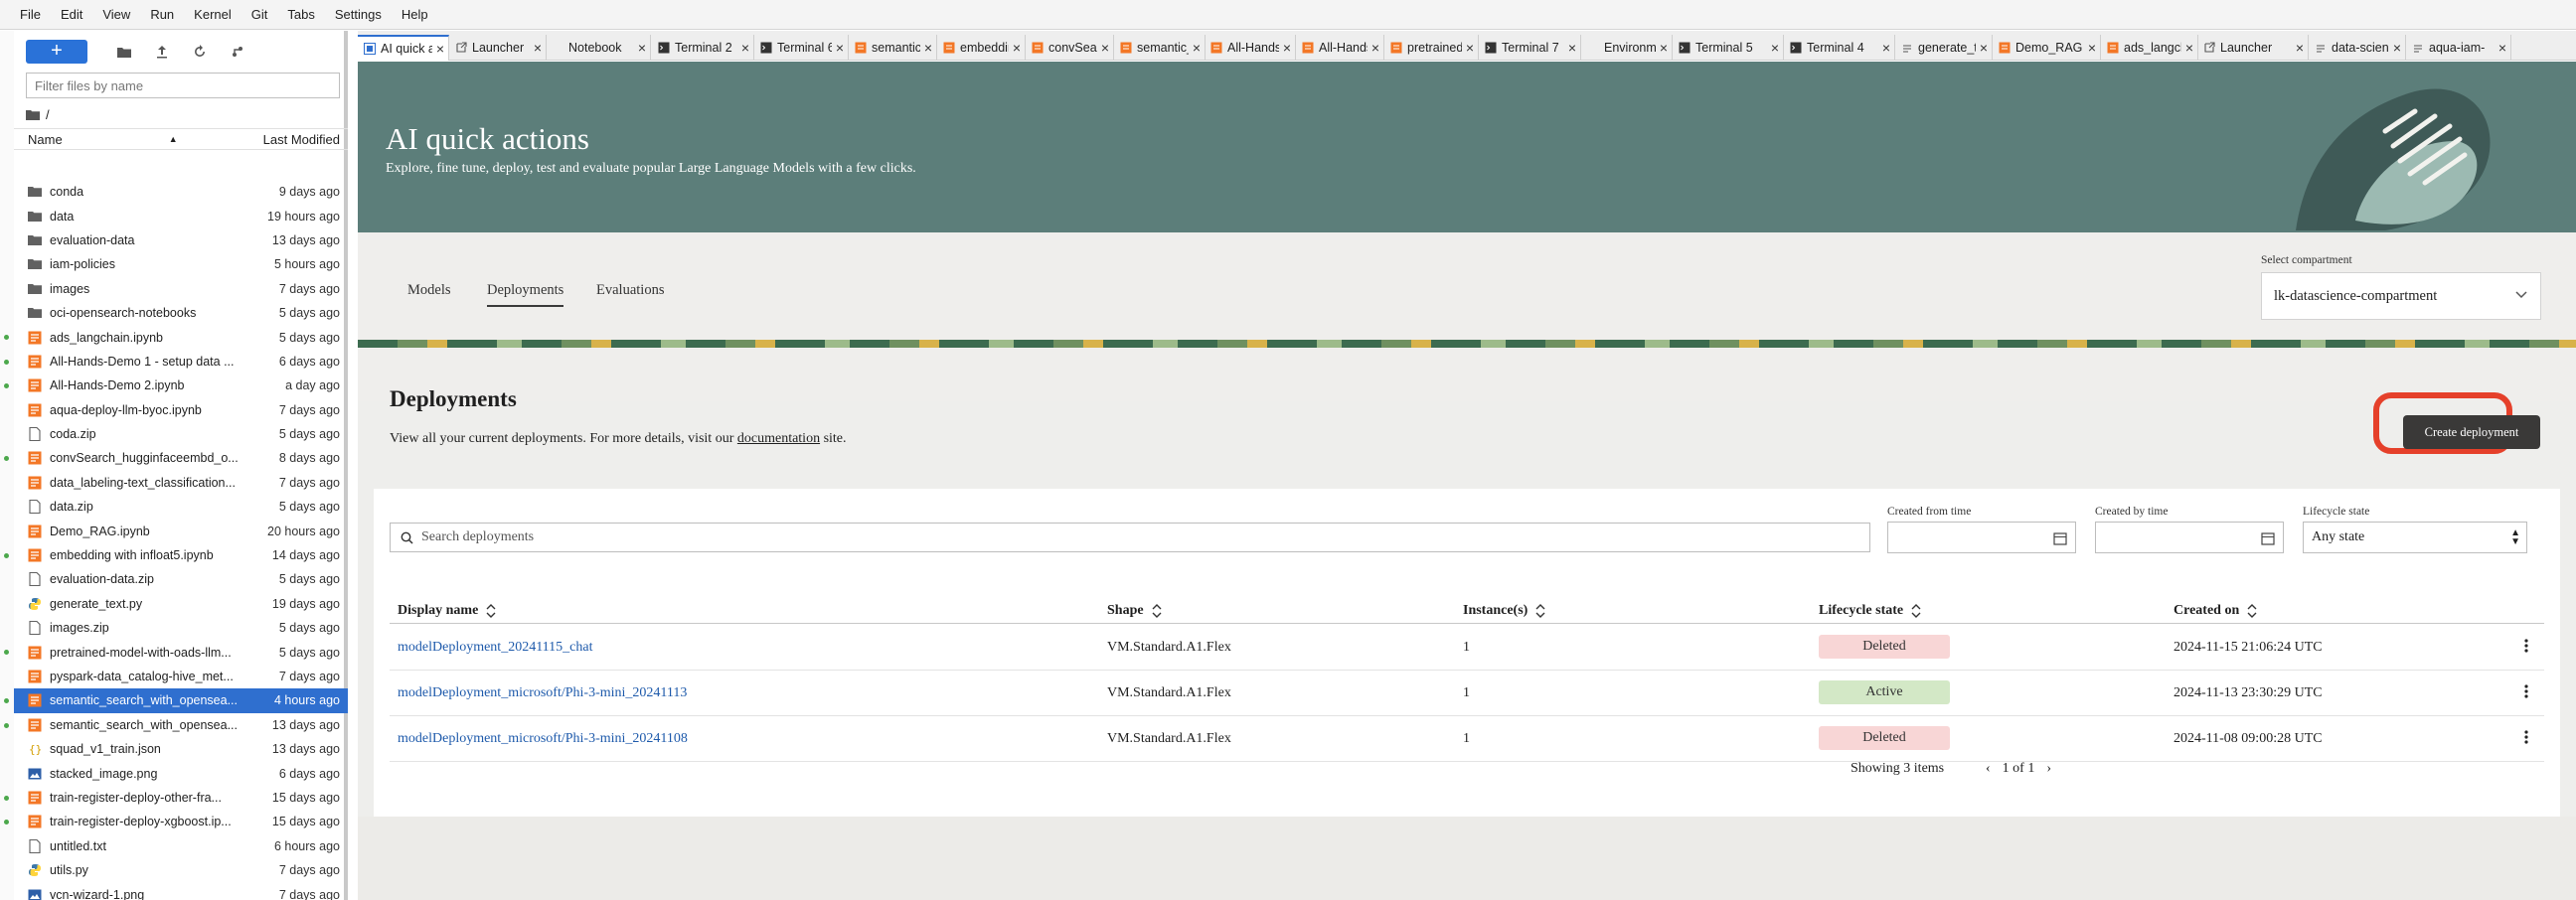 The height and width of the screenshot is (900, 2576). What do you see at coordinates (1988, 769) in the screenshot?
I see `prev-page-icon: ‹` at bounding box center [1988, 769].